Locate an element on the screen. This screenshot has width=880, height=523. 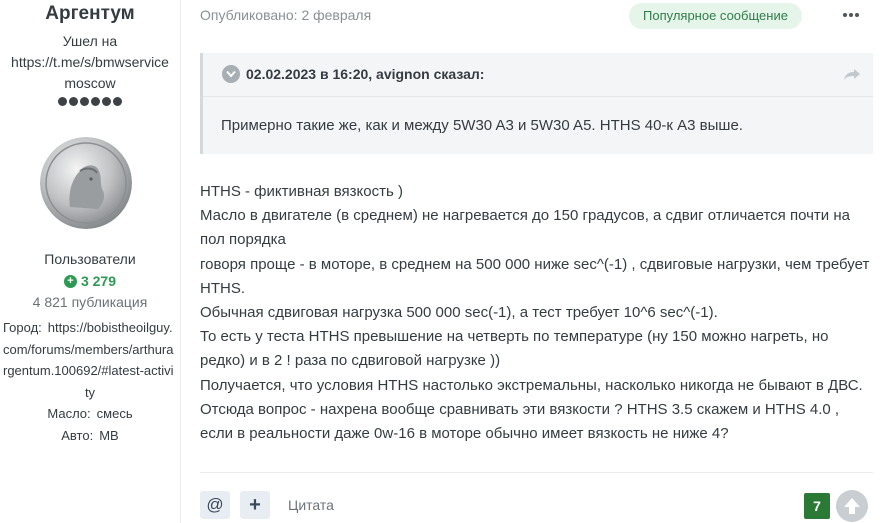
profile-field-car: Авто: MB is located at coordinates (90, 436).